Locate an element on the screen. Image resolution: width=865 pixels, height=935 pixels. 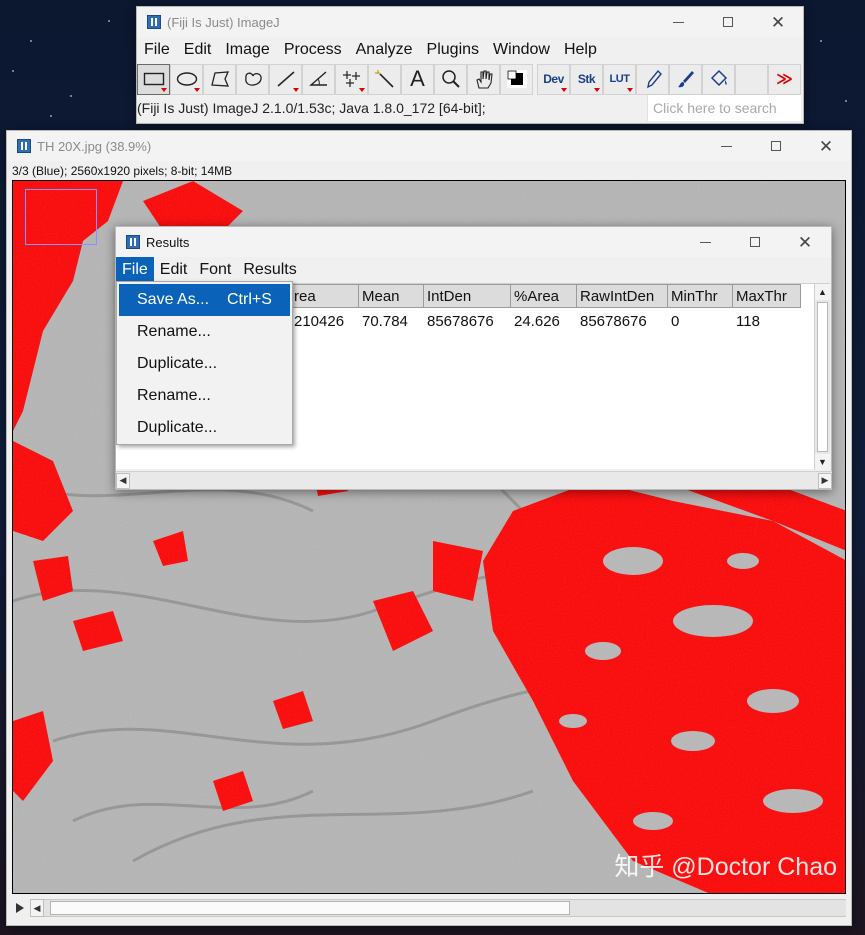
results-scroll-track is located at coordinates (474, 480).